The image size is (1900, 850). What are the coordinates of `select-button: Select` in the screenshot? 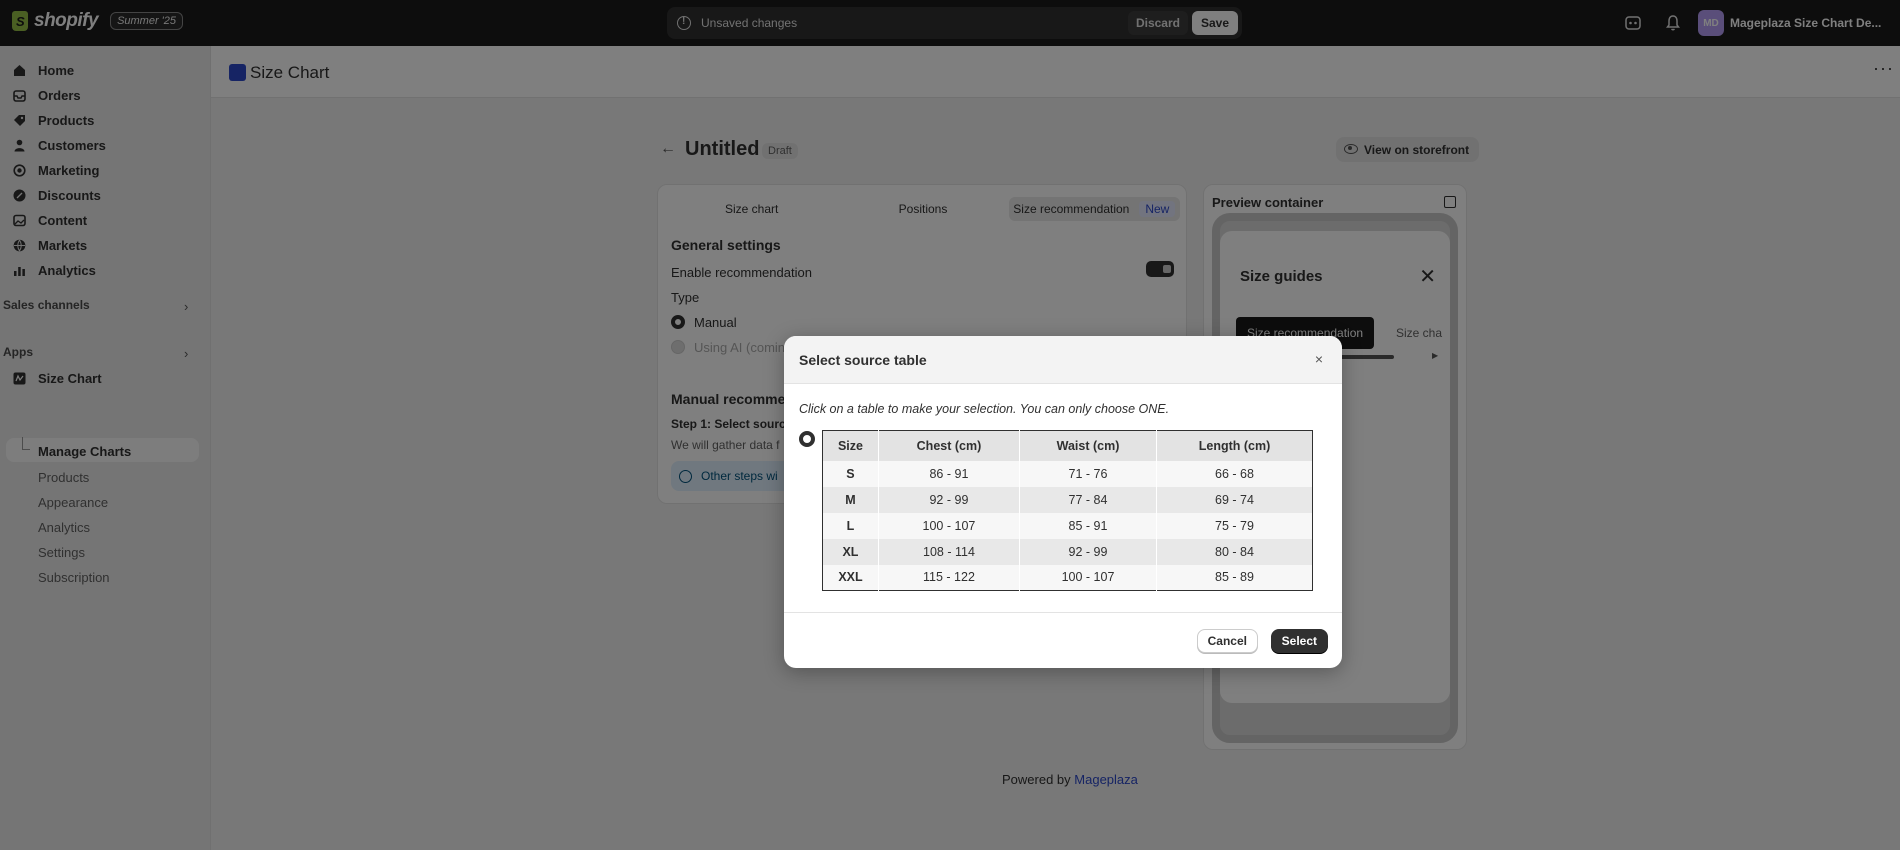 It's located at (1299, 641).